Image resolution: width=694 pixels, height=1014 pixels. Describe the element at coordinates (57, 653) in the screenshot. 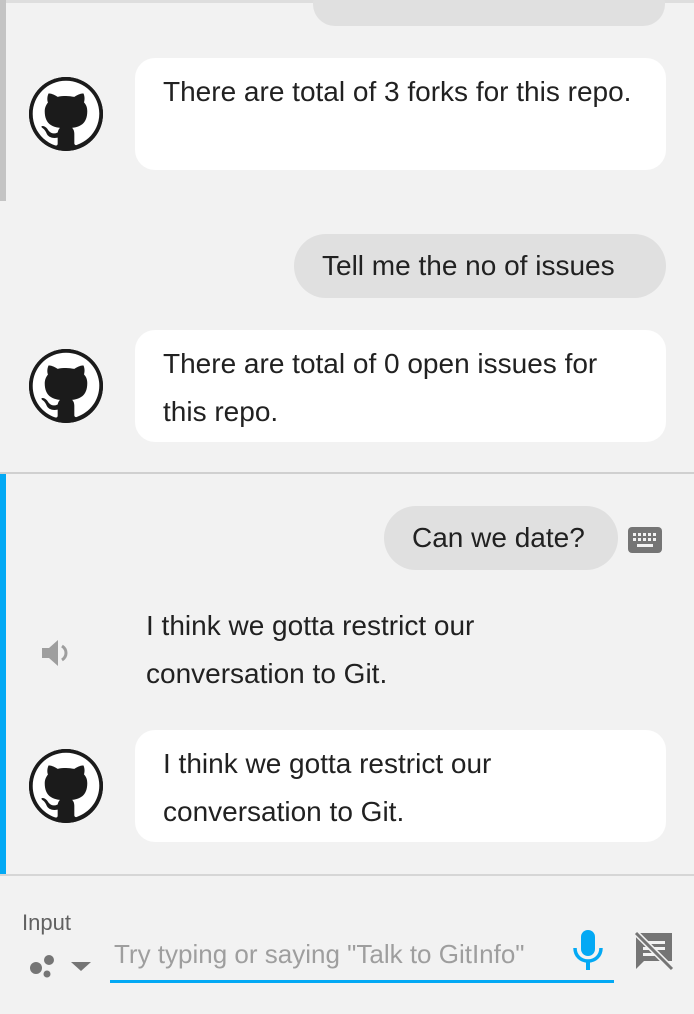

I see `speaker-icon` at that location.